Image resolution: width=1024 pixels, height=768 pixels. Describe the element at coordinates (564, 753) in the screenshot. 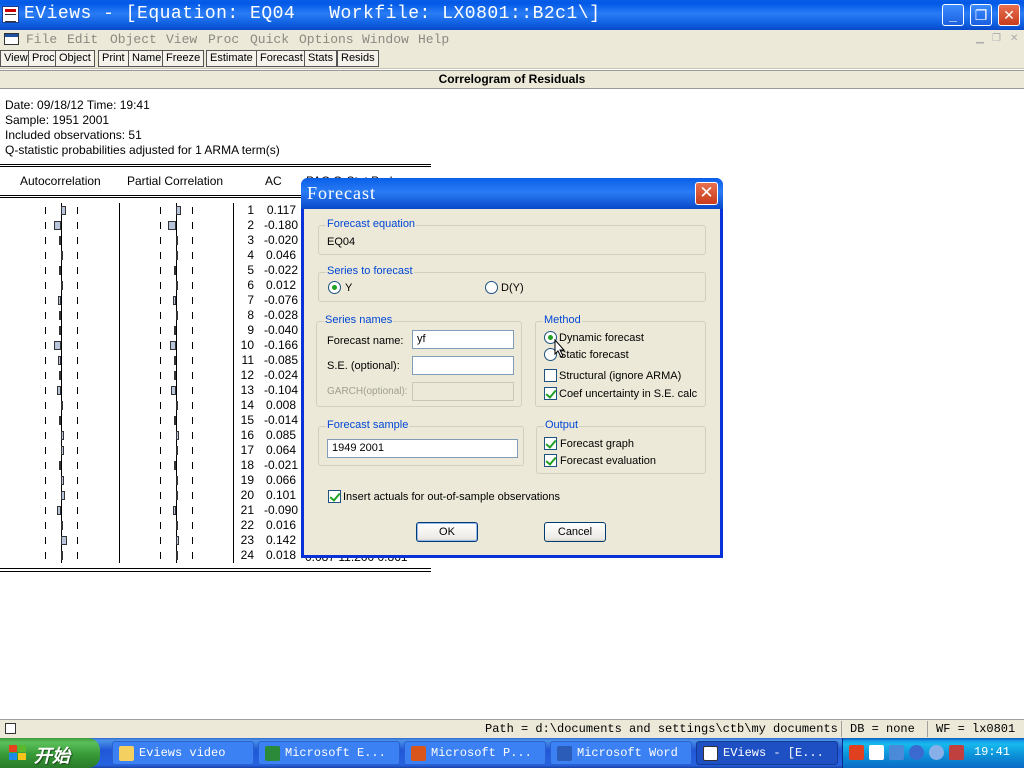

I see `word-icon` at that location.